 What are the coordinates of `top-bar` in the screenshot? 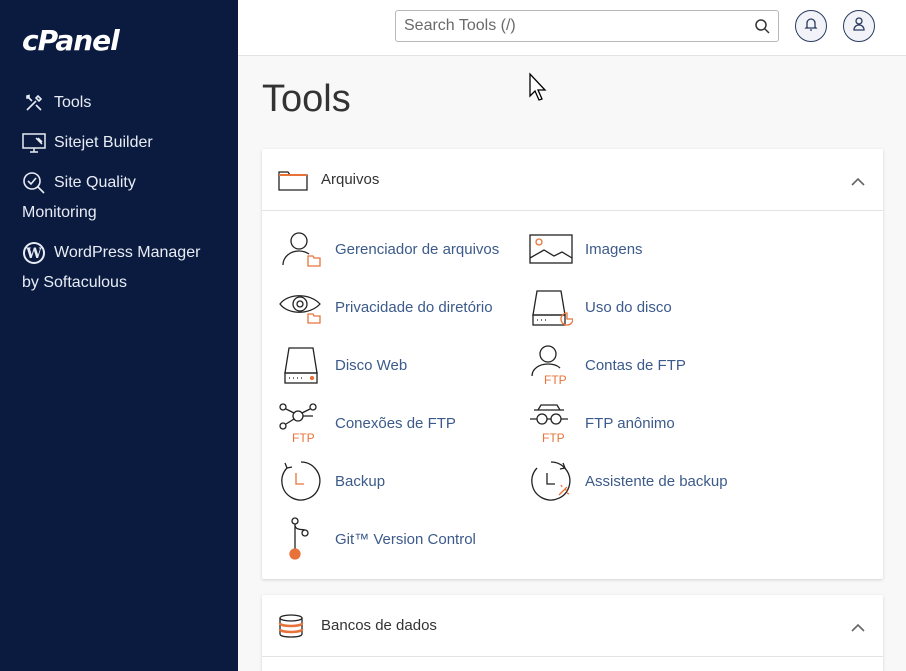 It's located at (572, 28).